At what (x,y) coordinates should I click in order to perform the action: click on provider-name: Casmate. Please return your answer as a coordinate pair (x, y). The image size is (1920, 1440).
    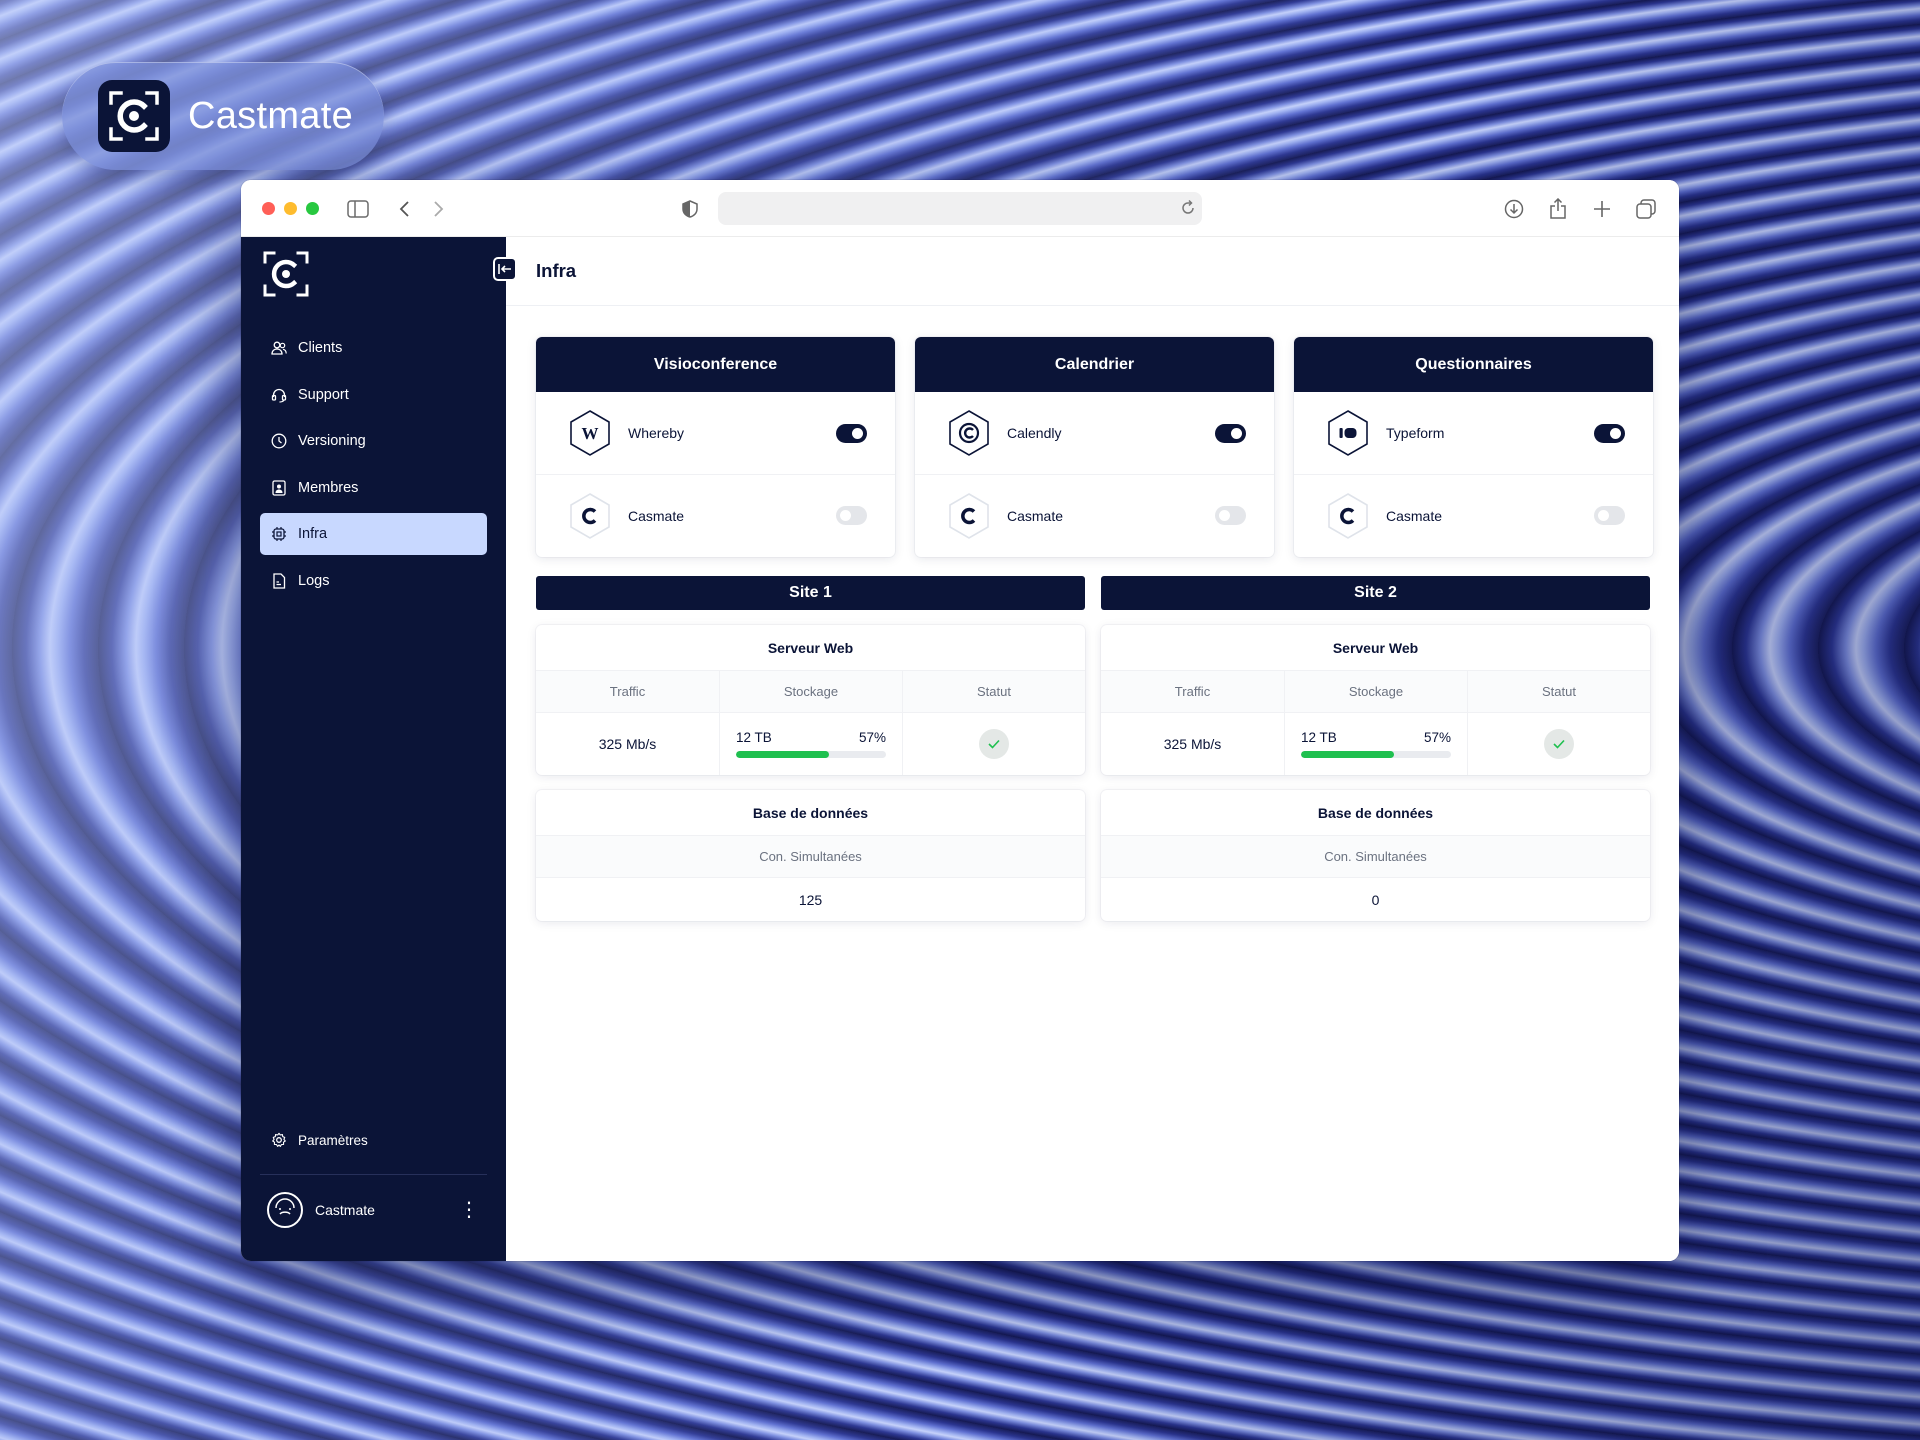
    Looking at the image, I should click on (1414, 515).